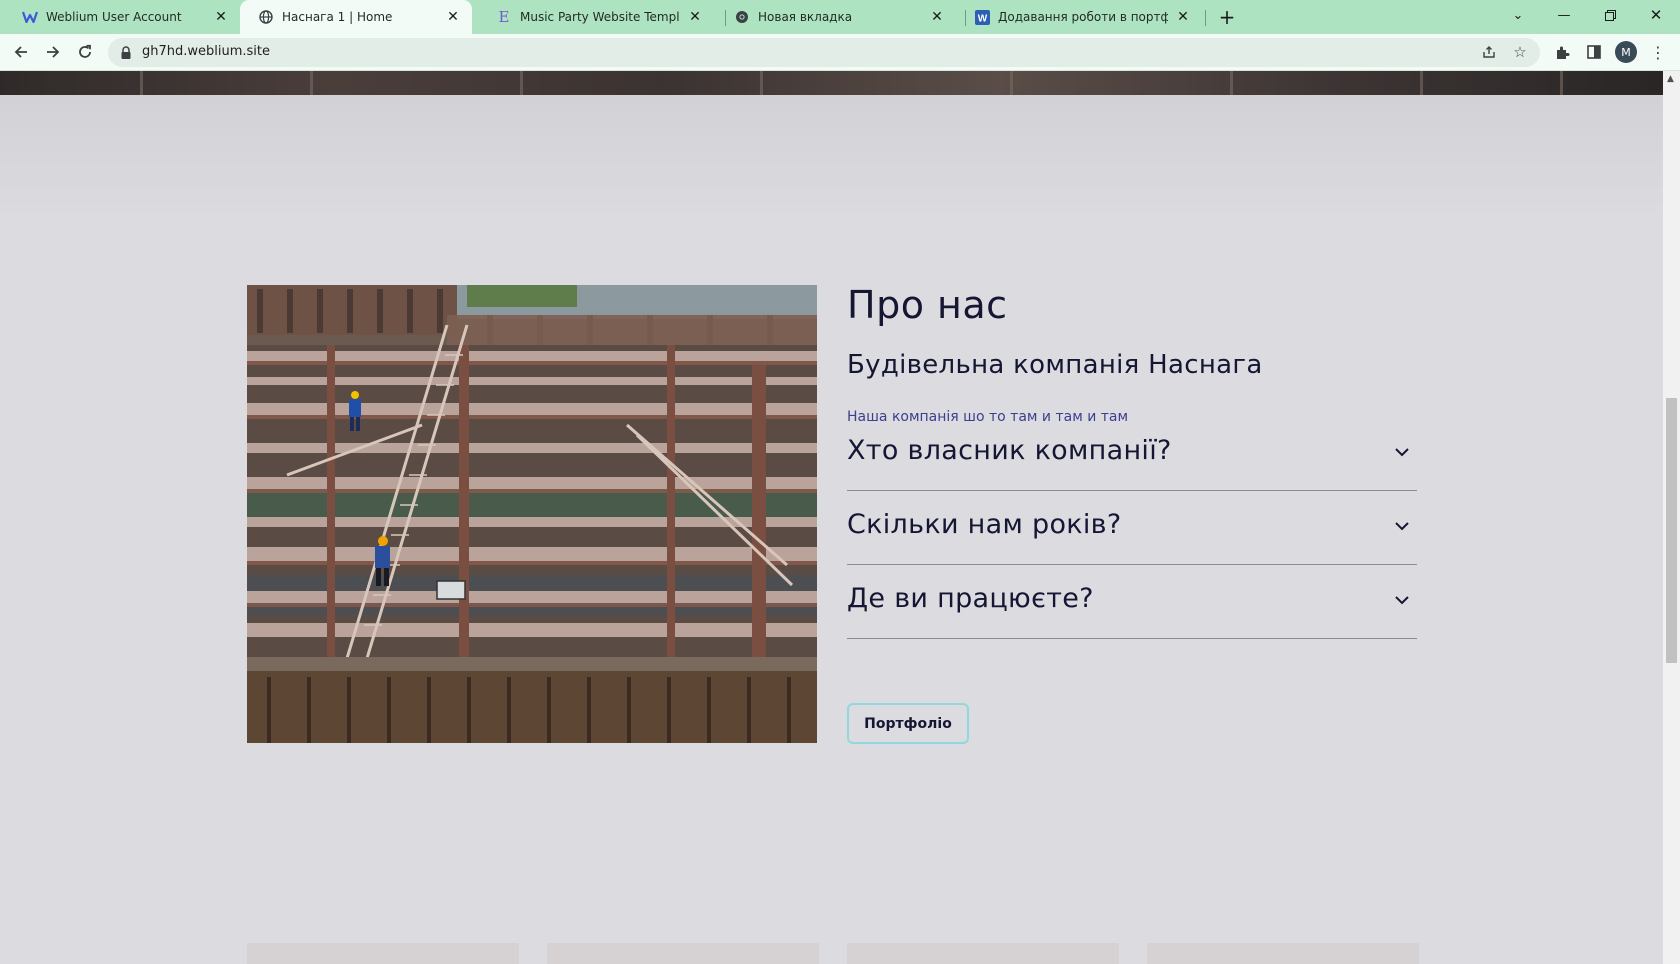 This screenshot has width=1680, height=964. Describe the element at coordinates (1520, 52) in the screenshot. I see `bookmark-star-icon: ☆` at that location.